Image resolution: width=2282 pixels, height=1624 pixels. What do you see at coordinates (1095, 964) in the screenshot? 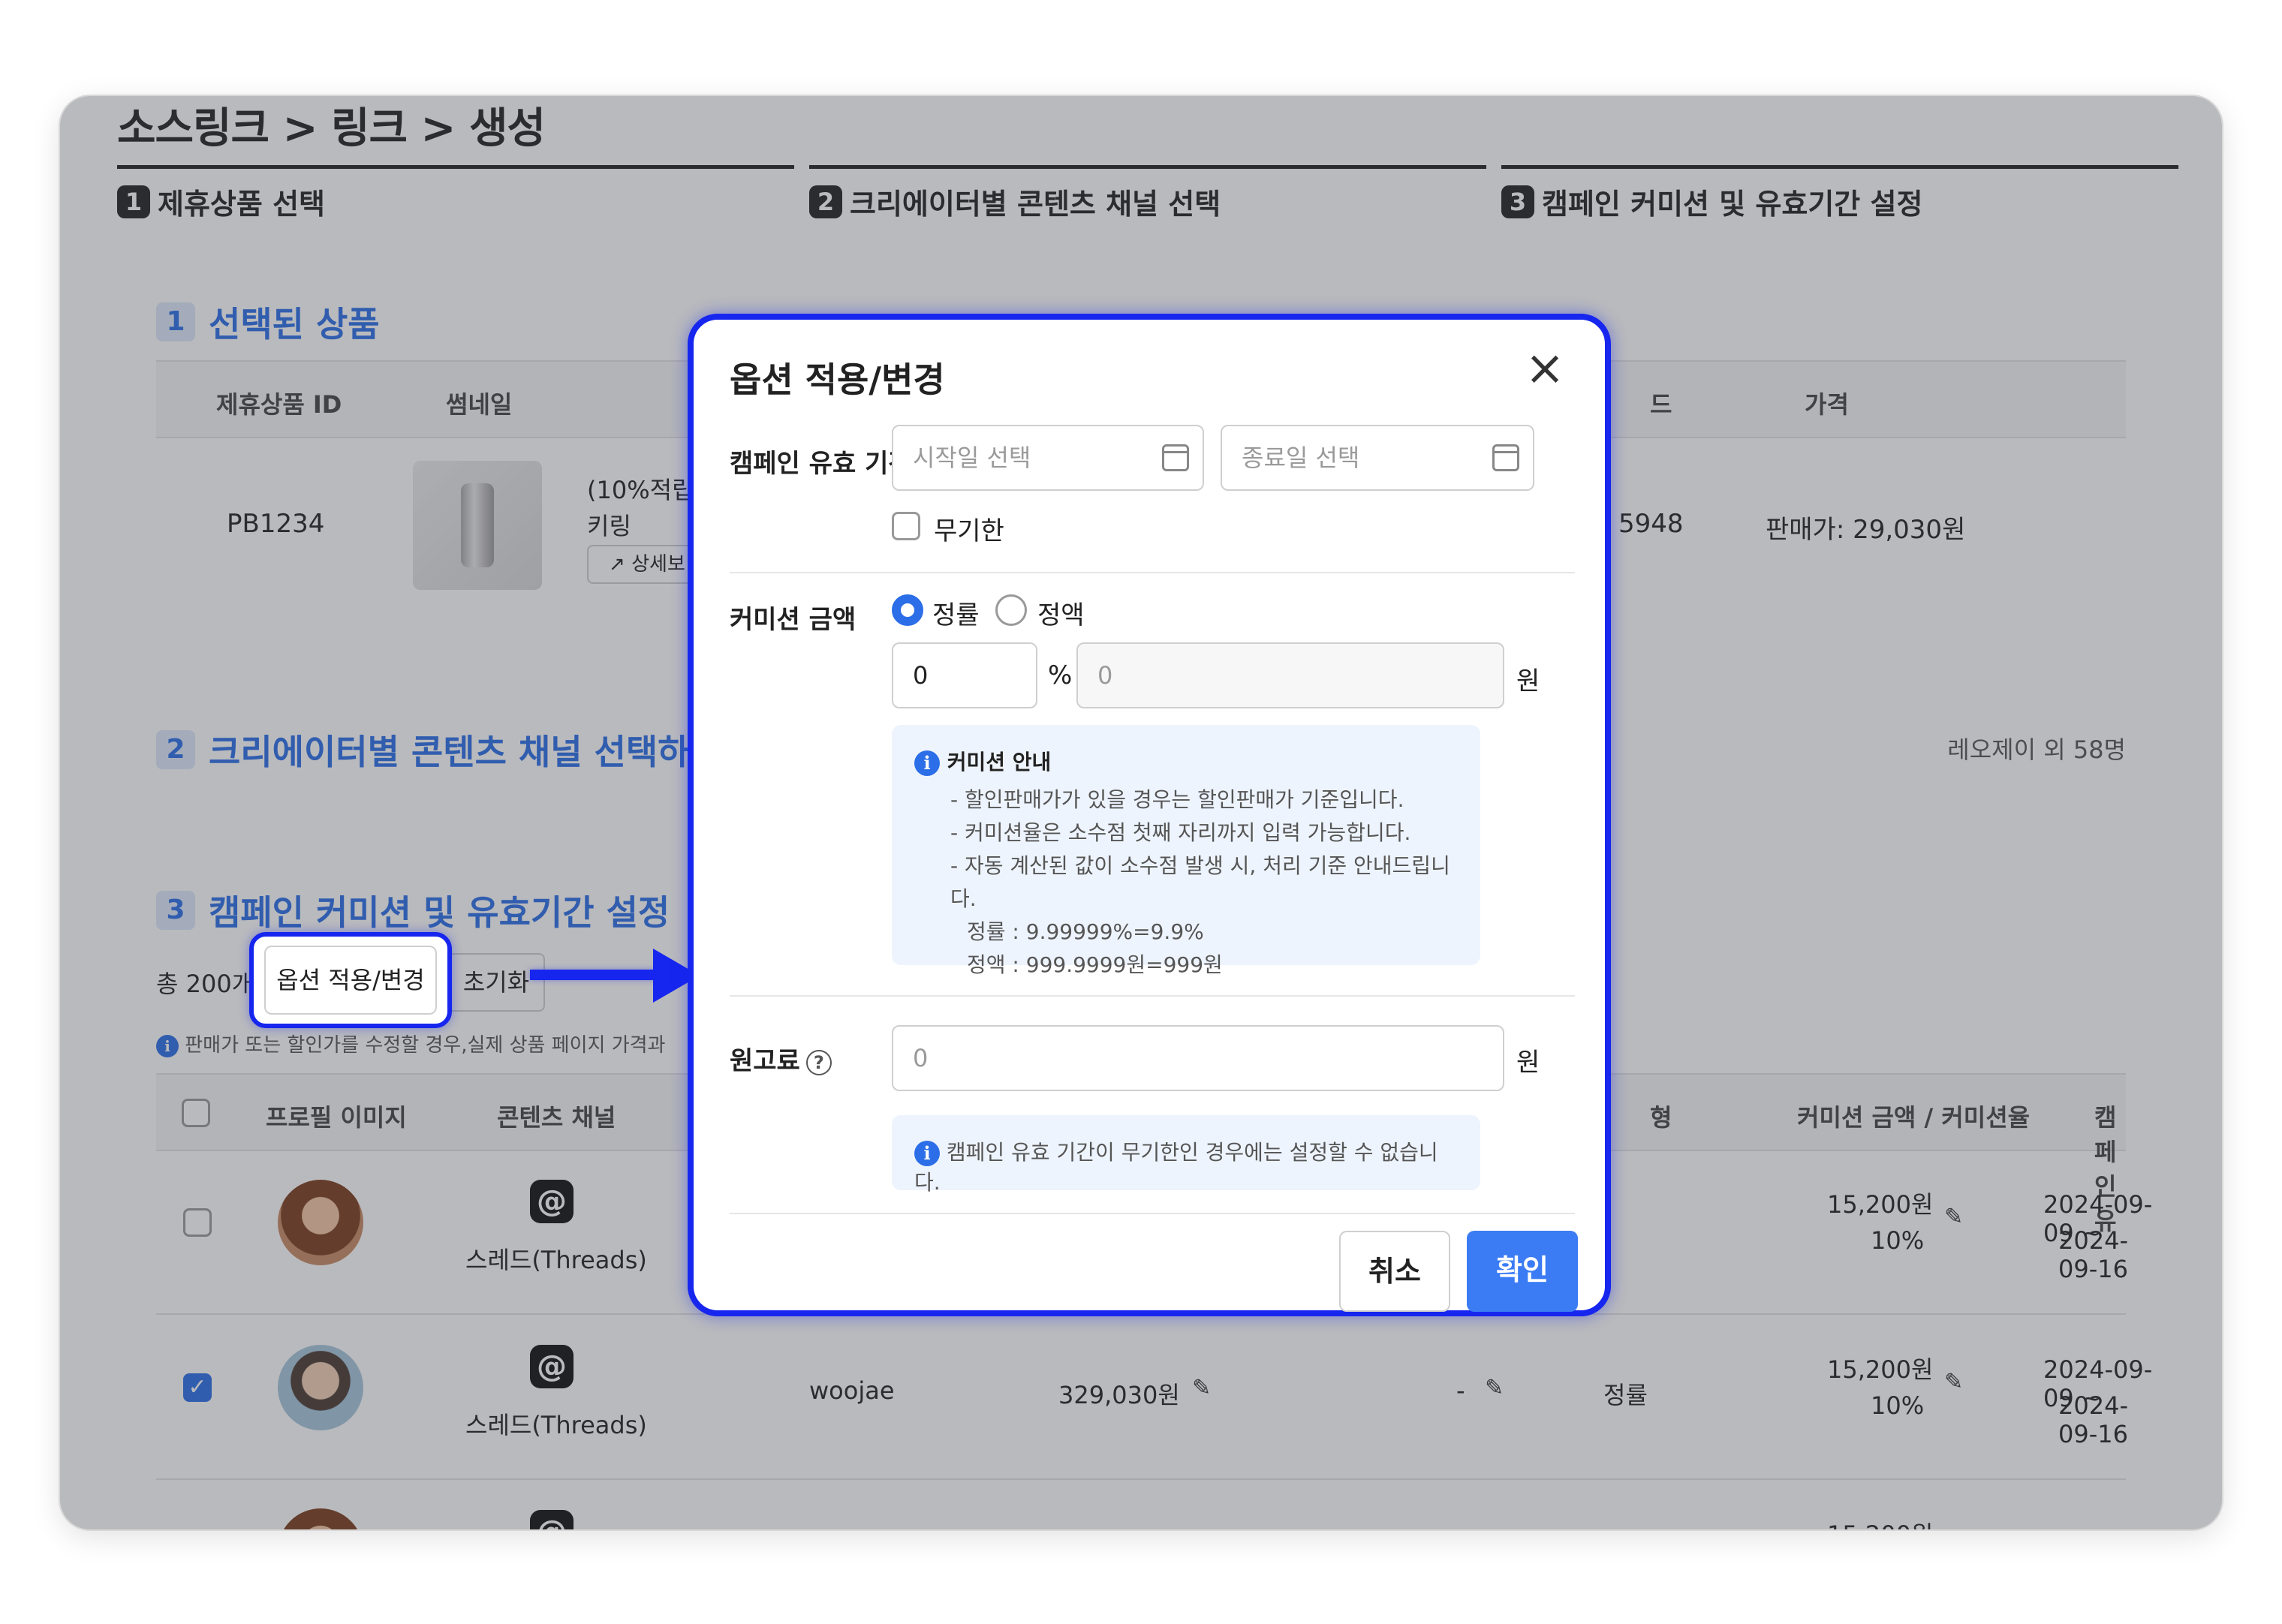
I see `guide-line: 정액 : 999.9999원=999원` at bounding box center [1095, 964].